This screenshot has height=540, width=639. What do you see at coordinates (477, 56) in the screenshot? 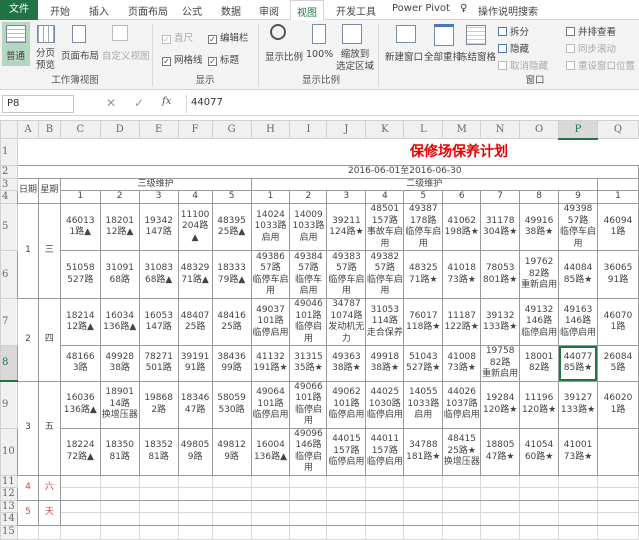
I see `freeze-panes-button: 冻结窗格` at bounding box center [477, 56].